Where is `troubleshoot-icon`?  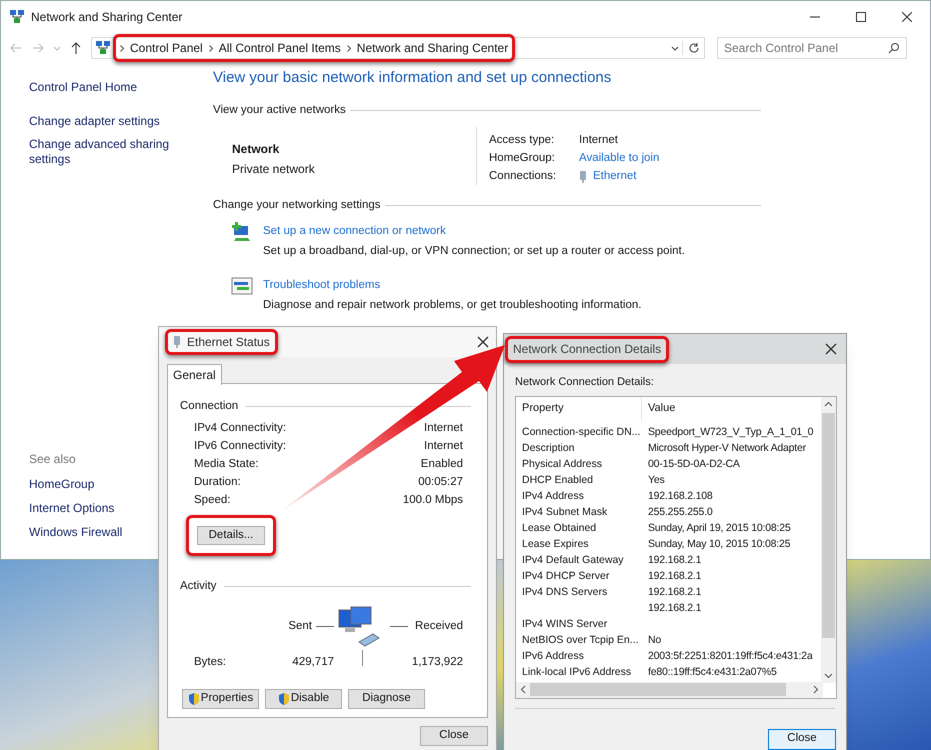
troubleshoot-icon is located at coordinates (242, 285).